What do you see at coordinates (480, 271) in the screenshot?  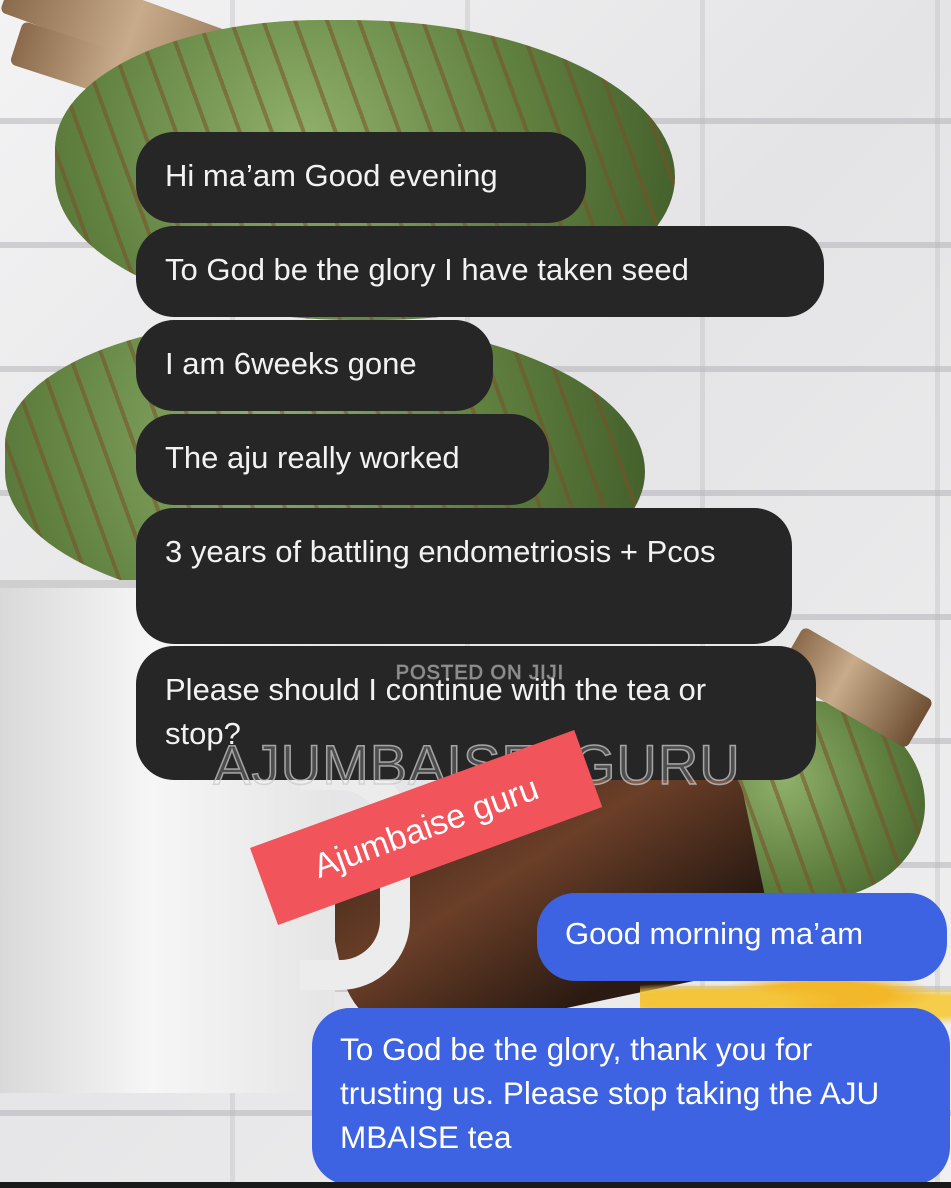 I see `incoming-message: To God be the glory I have taken seed` at bounding box center [480, 271].